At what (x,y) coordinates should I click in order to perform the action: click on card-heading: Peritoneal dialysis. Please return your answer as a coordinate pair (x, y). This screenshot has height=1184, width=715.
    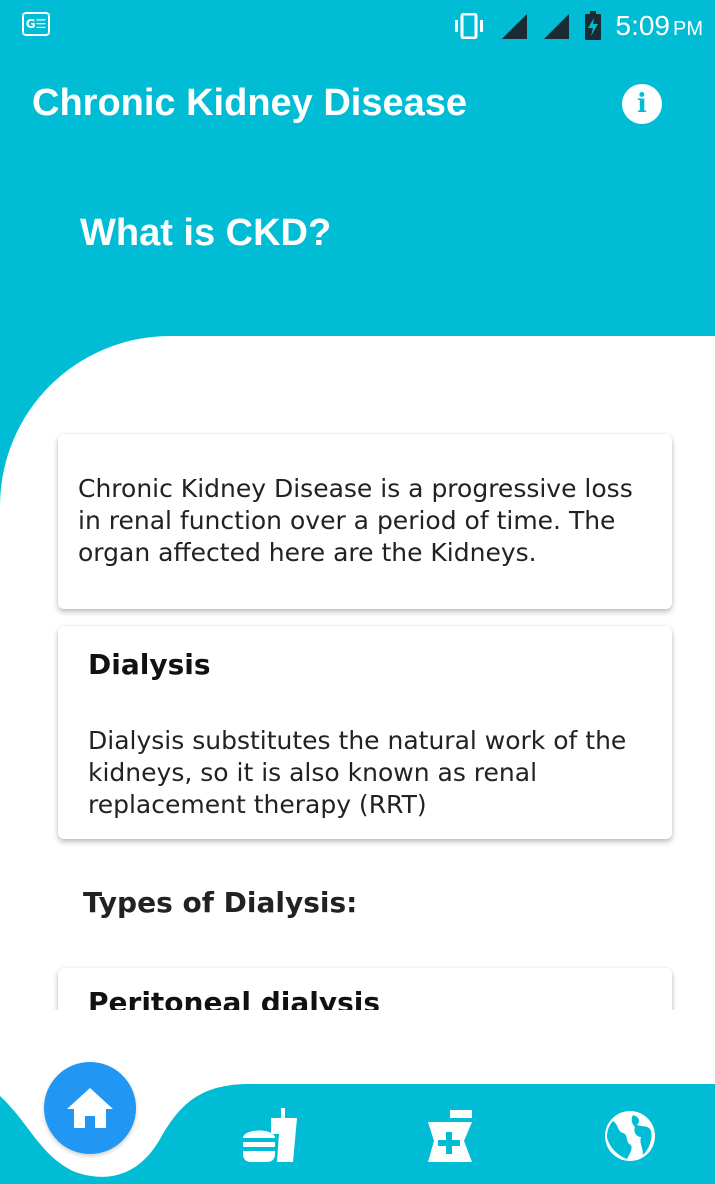
    Looking at the image, I should click on (234, 998).